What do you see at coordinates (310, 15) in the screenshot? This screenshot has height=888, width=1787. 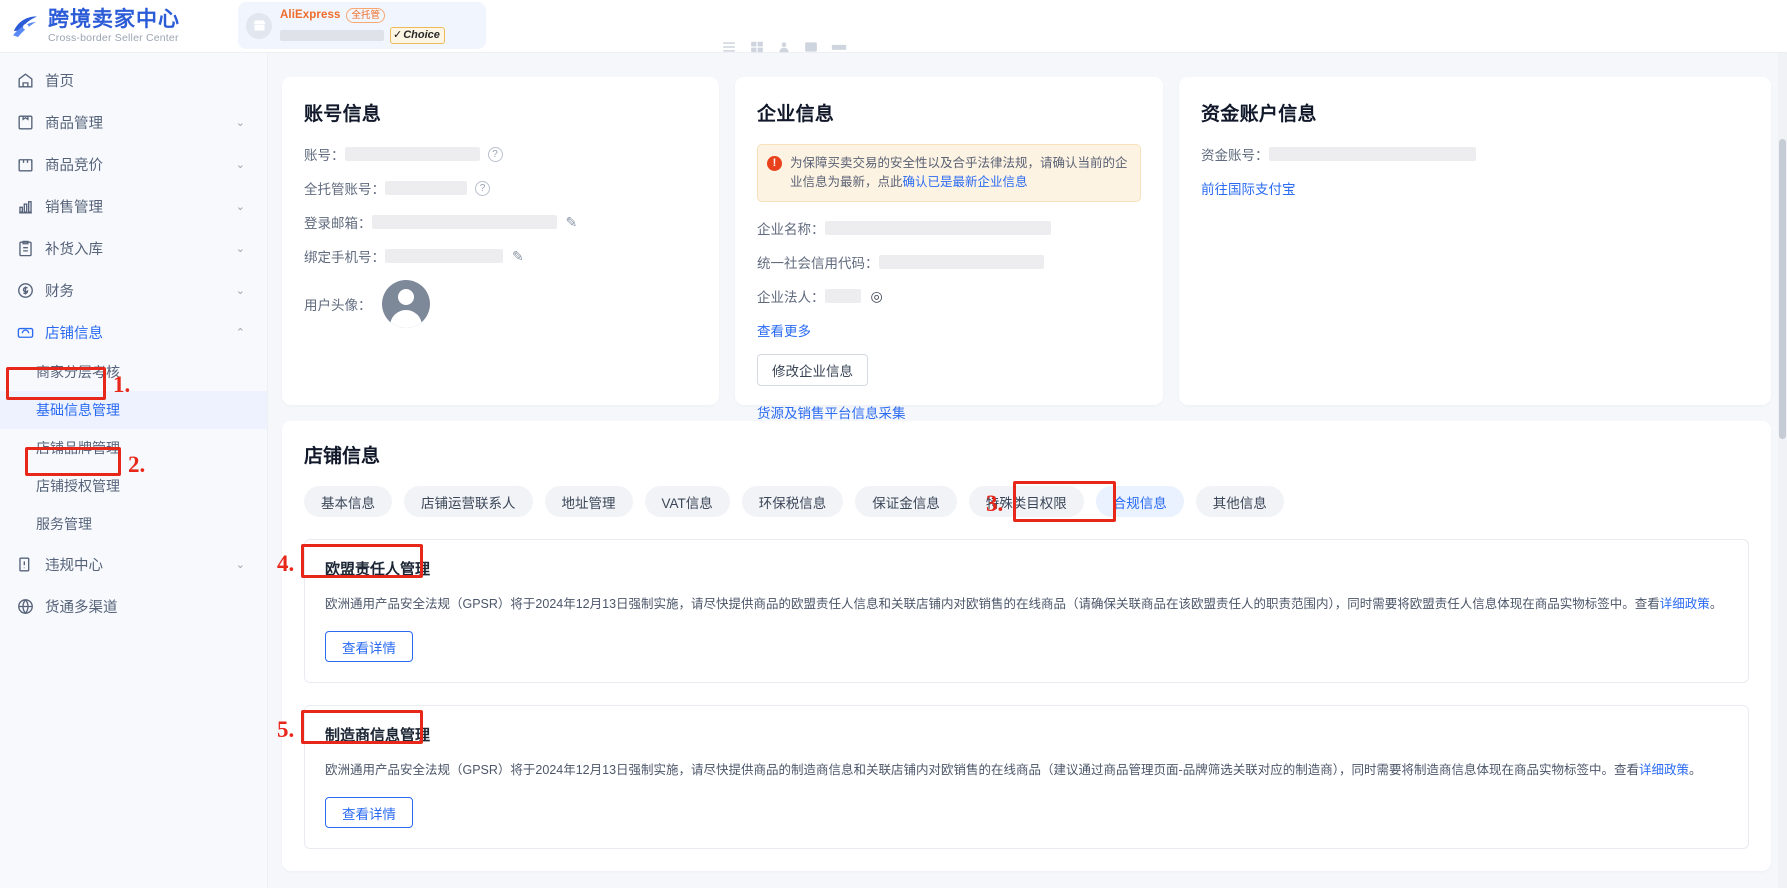 I see `platform-name: AliExpress` at bounding box center [310, 15].